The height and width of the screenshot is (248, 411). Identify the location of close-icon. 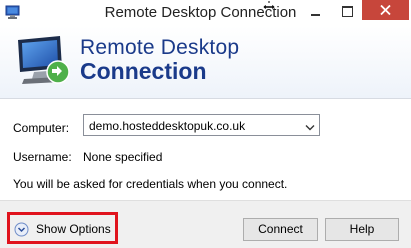
(385, 10).